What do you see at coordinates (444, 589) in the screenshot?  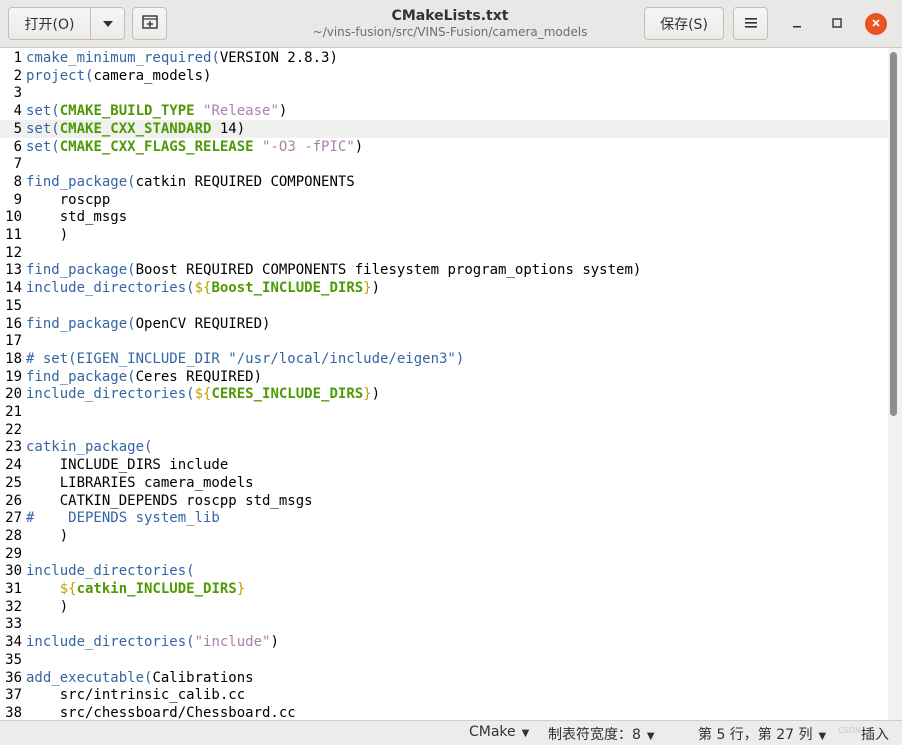 I see `code-line: 31 ${catkin_INCLUDE_DIRS}` at bounding box center [444, 589].